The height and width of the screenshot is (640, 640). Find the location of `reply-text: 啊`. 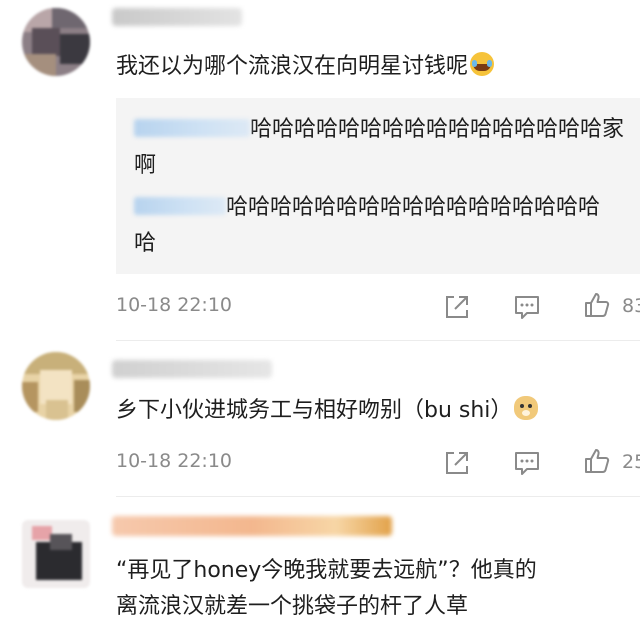

reply-text: 啊 is located at coordinates (145, 165).